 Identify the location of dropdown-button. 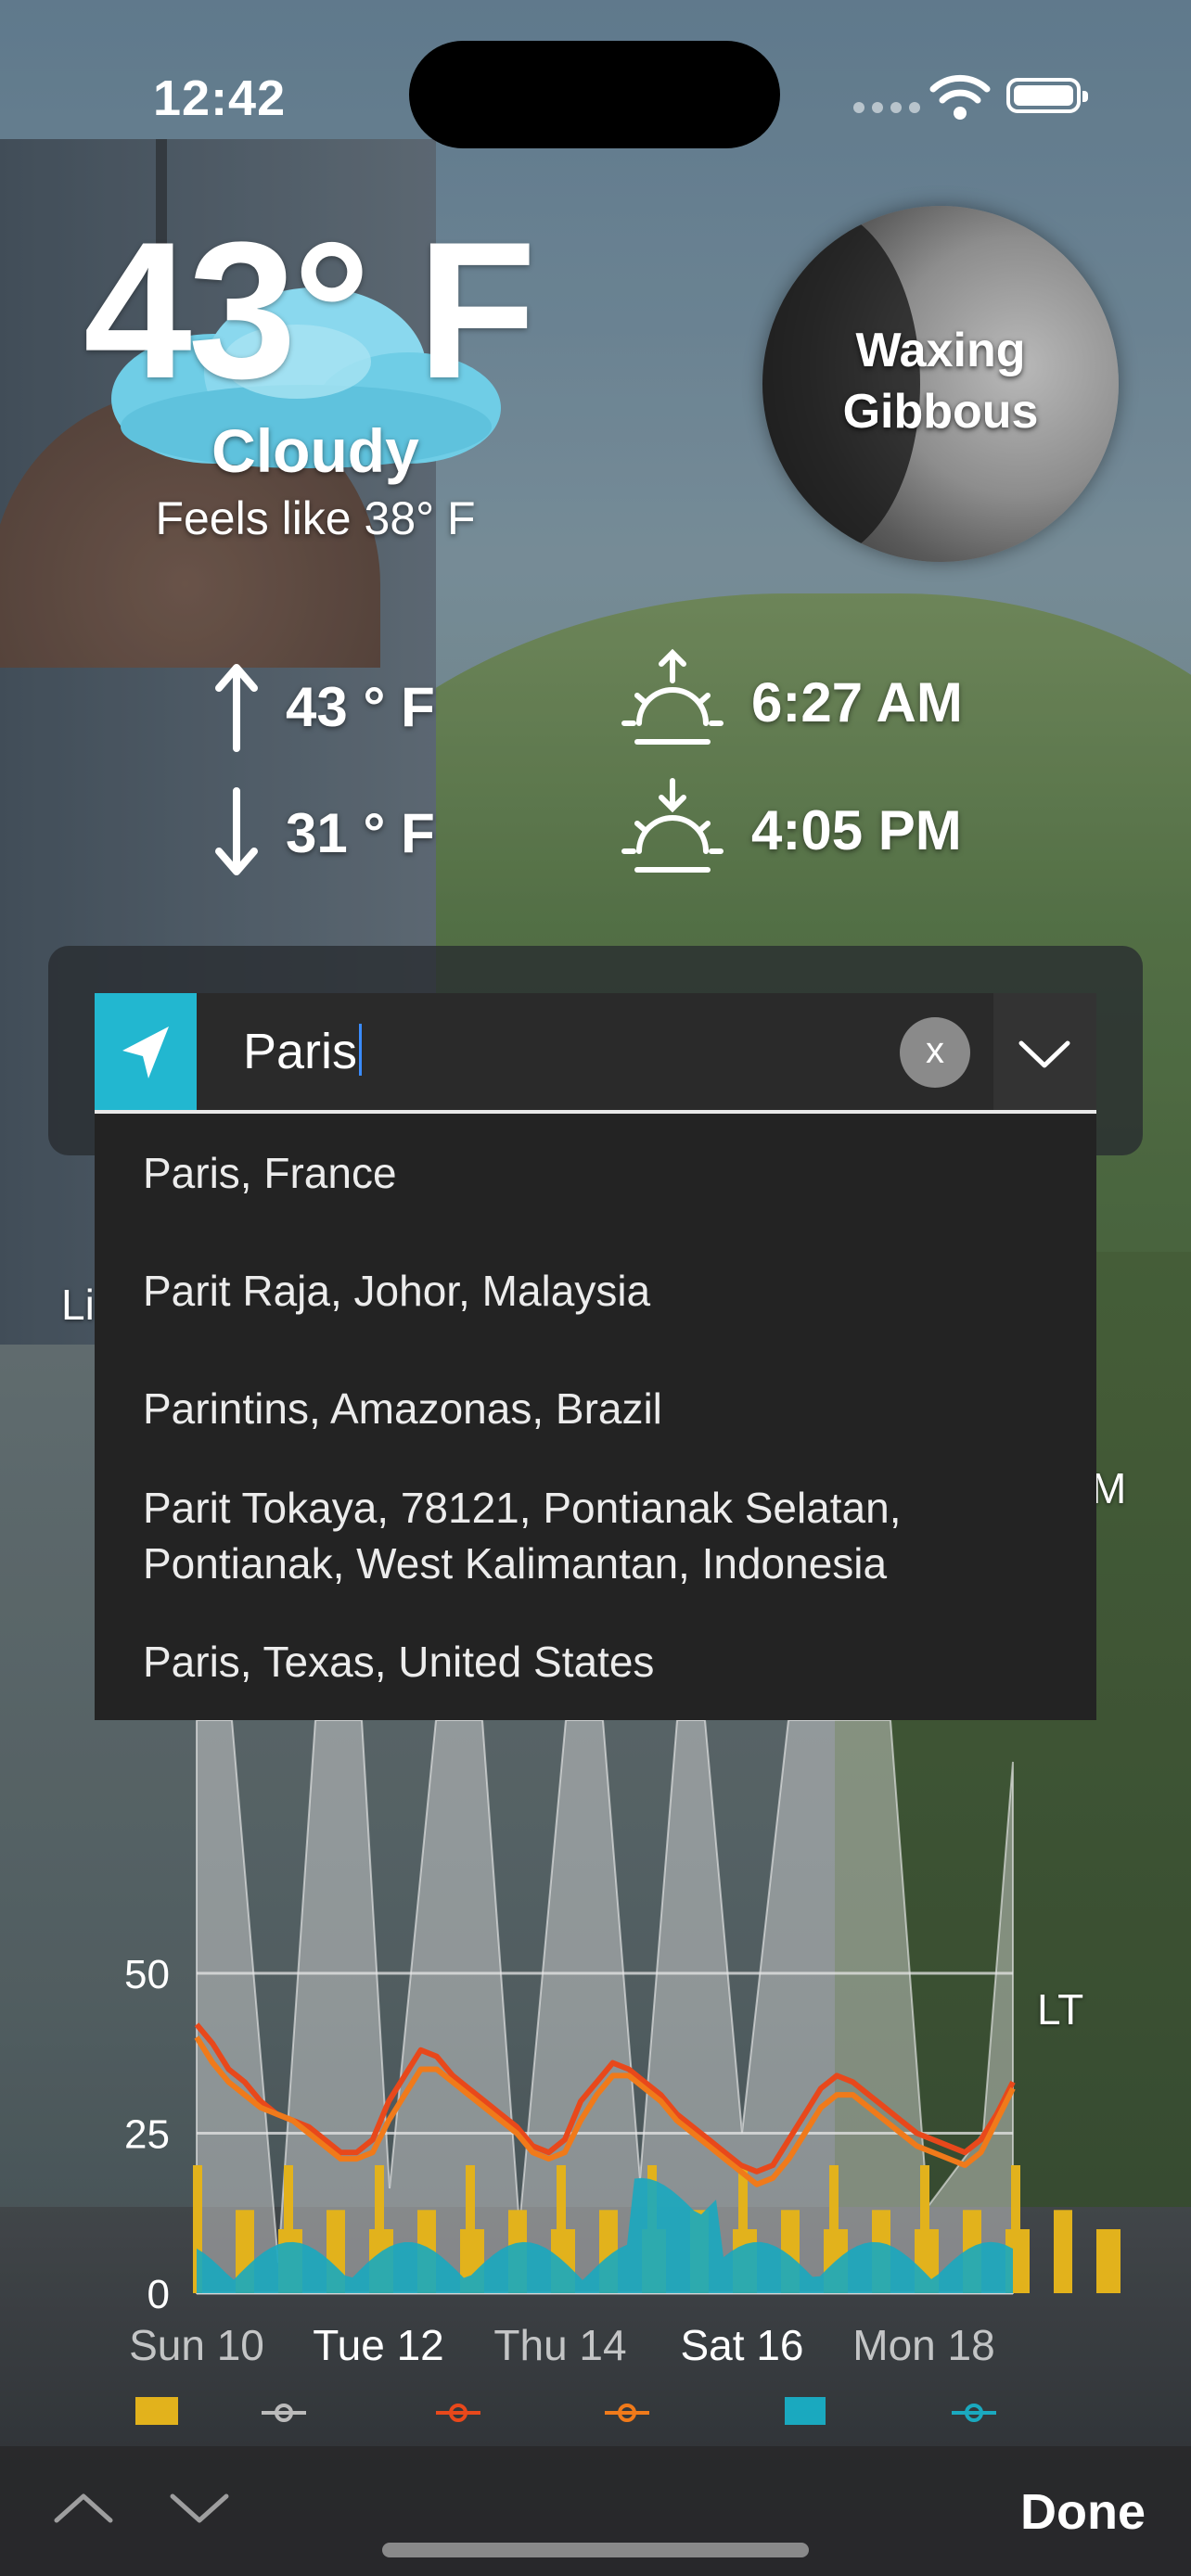
(1044, 1052).